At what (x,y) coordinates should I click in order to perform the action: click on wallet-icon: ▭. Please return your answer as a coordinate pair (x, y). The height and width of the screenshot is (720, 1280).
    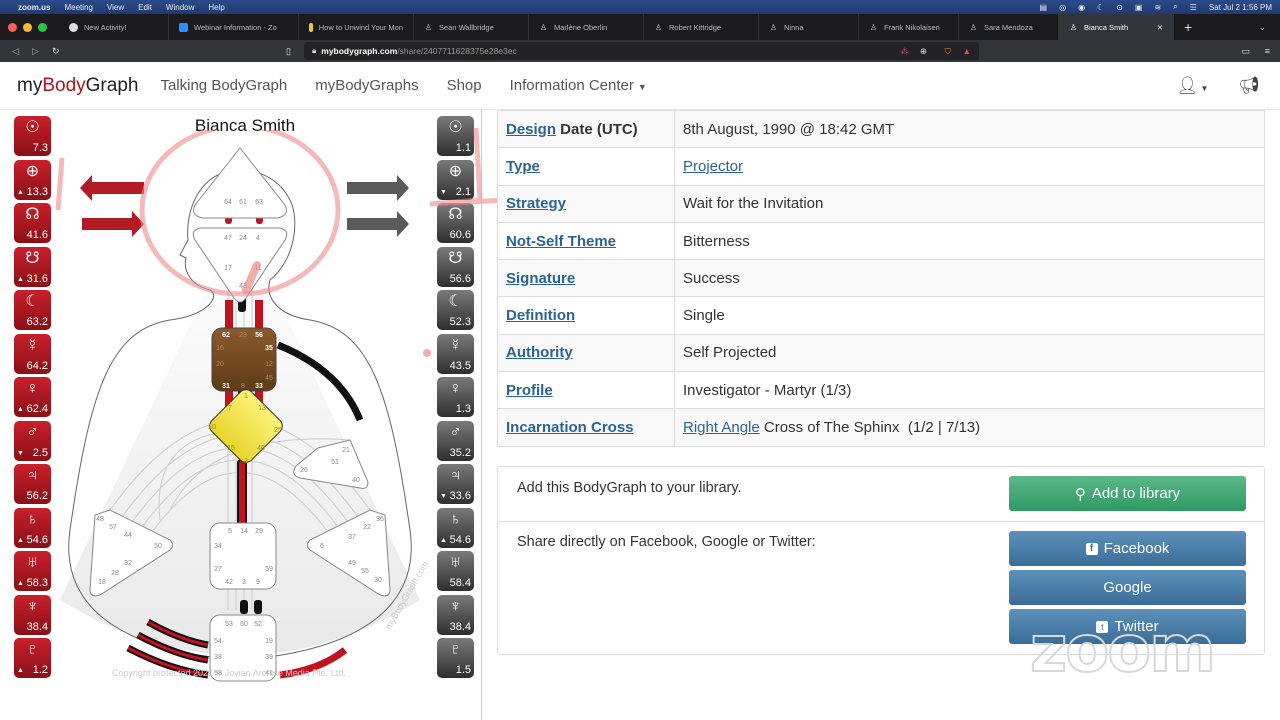
    Looking at the image, I should click on (1245, 51).